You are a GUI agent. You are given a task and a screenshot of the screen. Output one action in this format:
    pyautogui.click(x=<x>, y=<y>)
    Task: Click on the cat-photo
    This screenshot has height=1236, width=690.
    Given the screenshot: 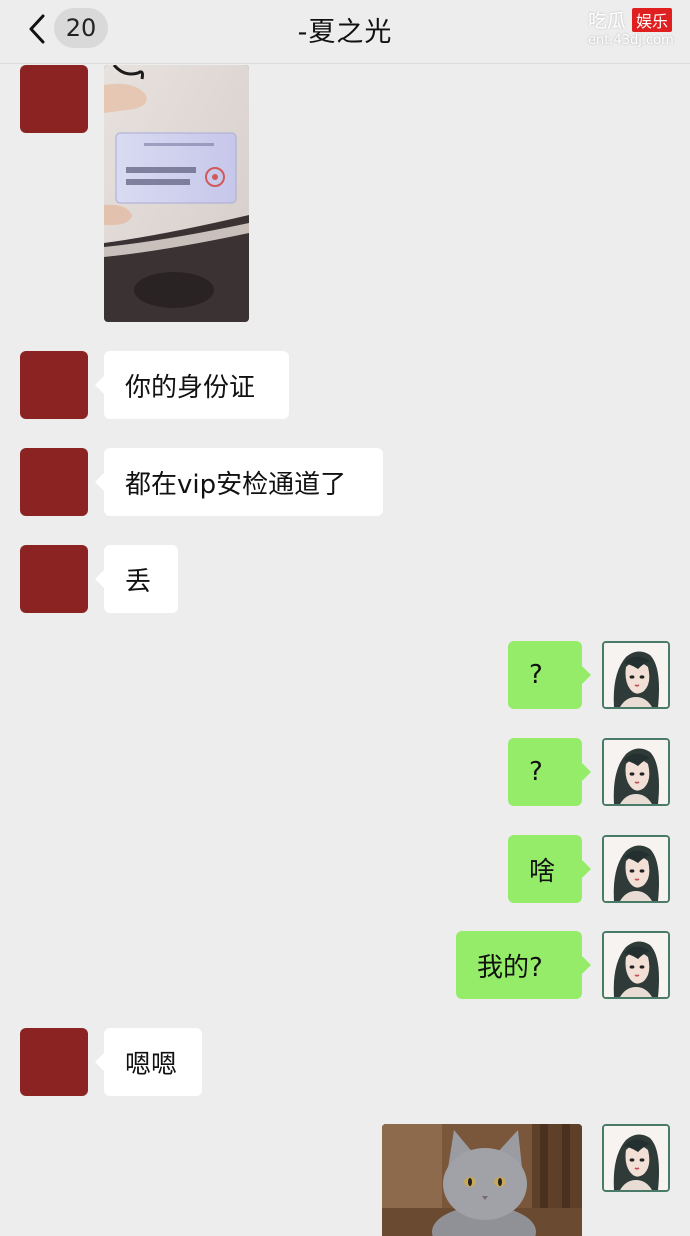 What is the action you would take?
    pyautogui.click(x=482, y=1180)
    